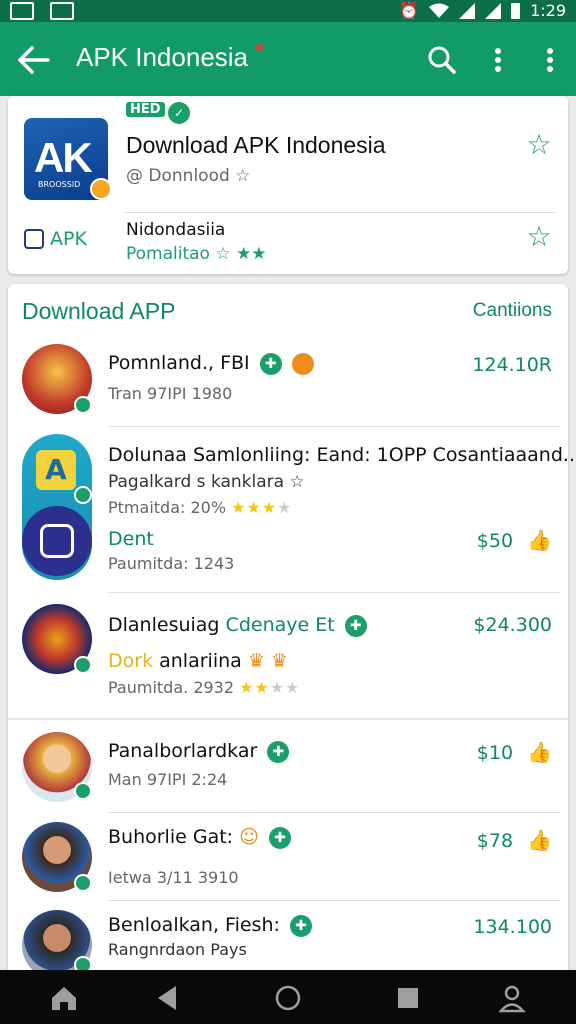 This screenshot has width=576, height=1024. What do you see at coordinates (196, 254) in the screenshot?
I see `developer-rating: Pomalitao ☆ ★★` at bounding box center [196, 254].